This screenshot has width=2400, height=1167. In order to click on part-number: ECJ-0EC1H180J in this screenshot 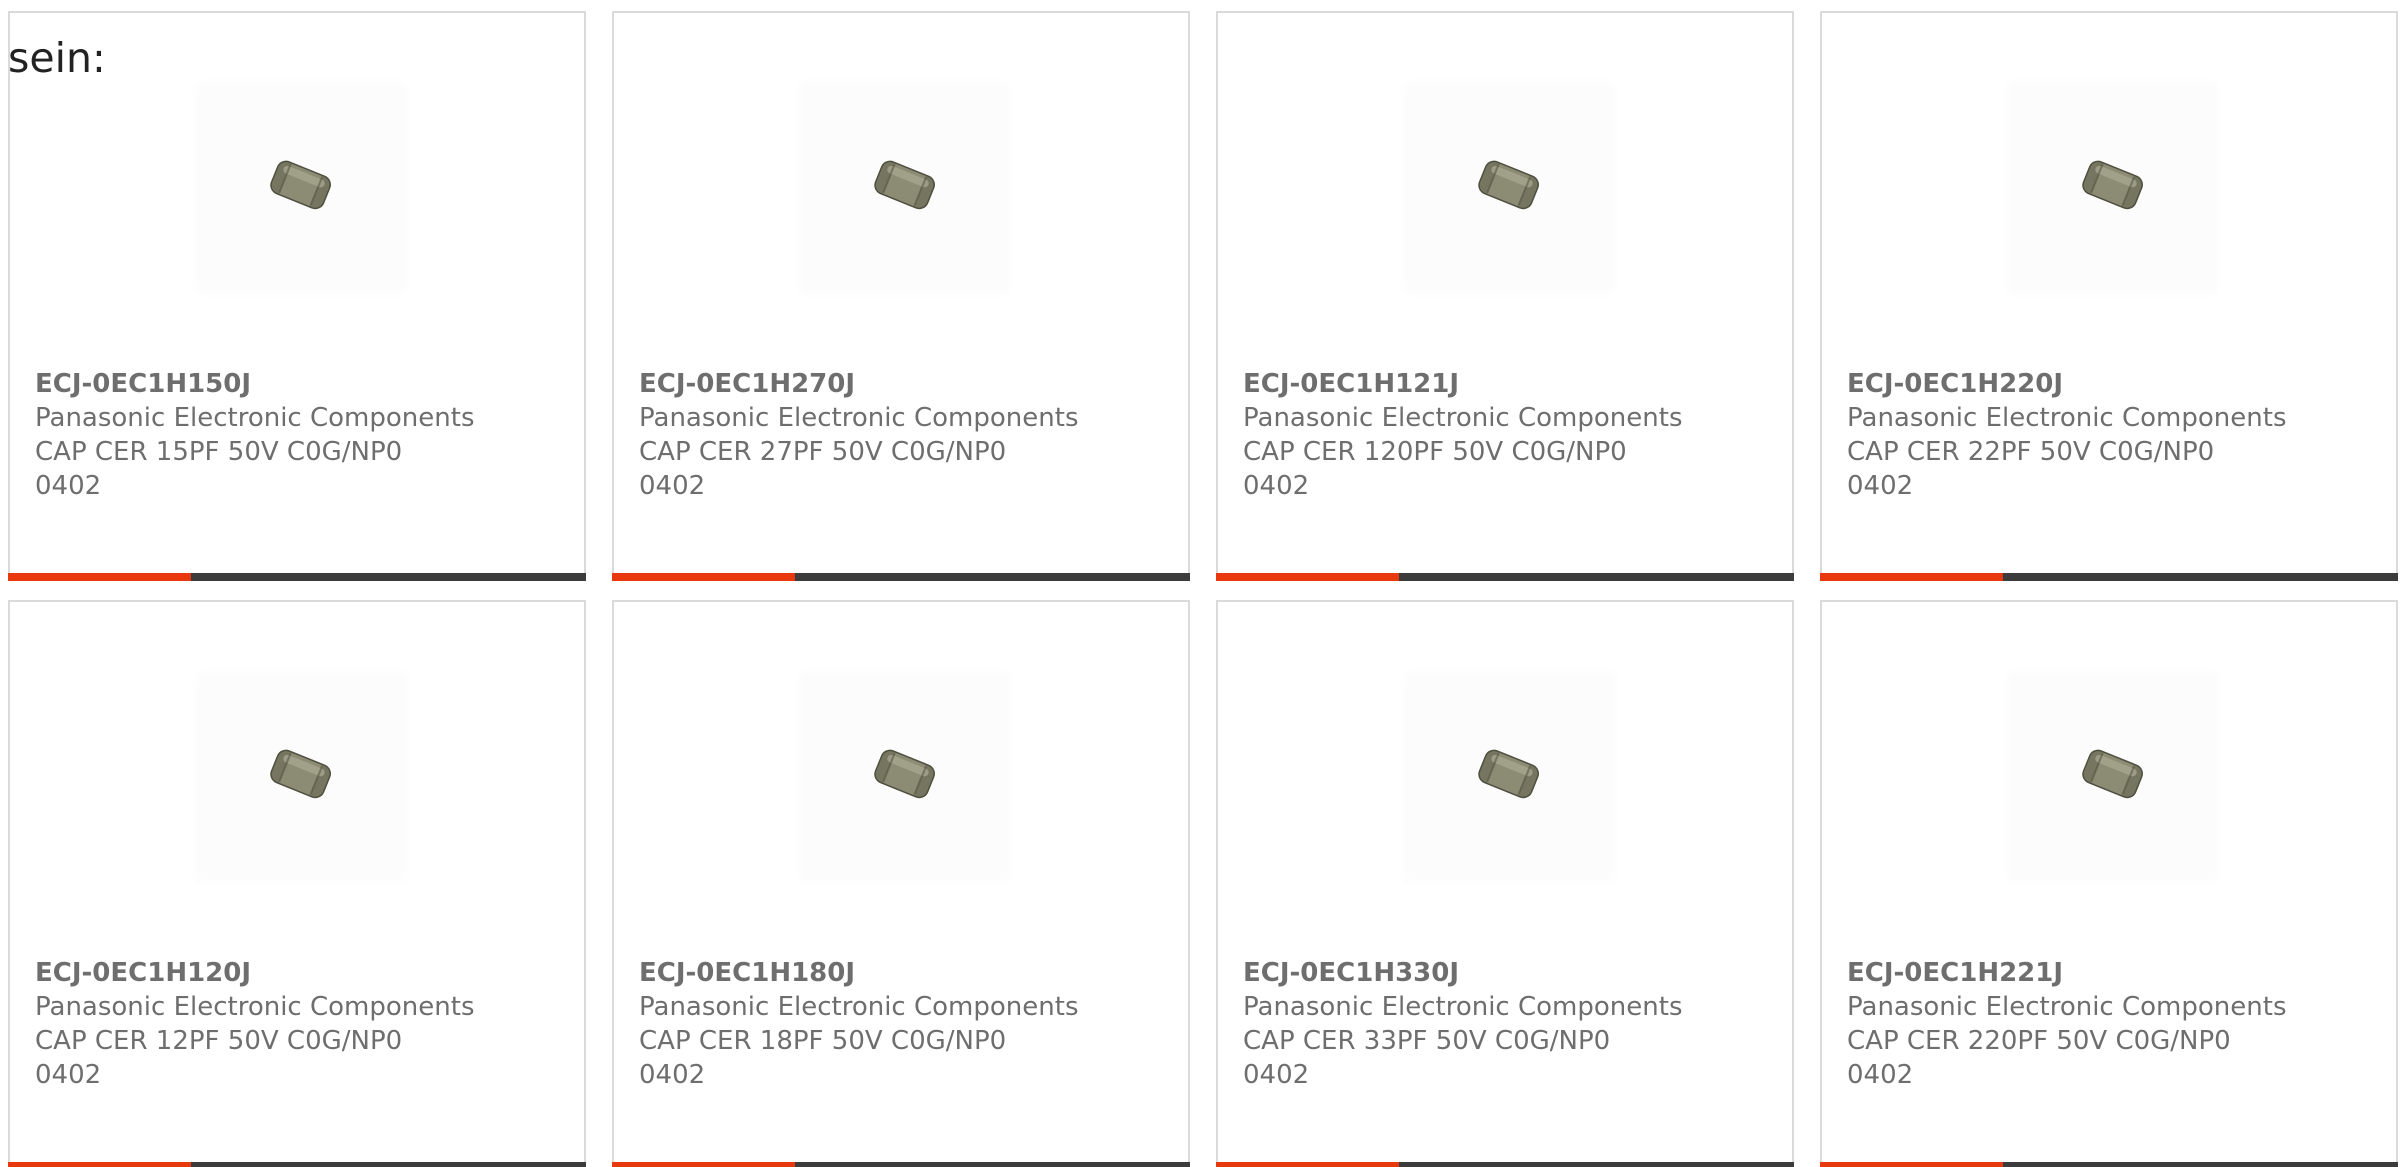, I will do `click(747, 973)`.